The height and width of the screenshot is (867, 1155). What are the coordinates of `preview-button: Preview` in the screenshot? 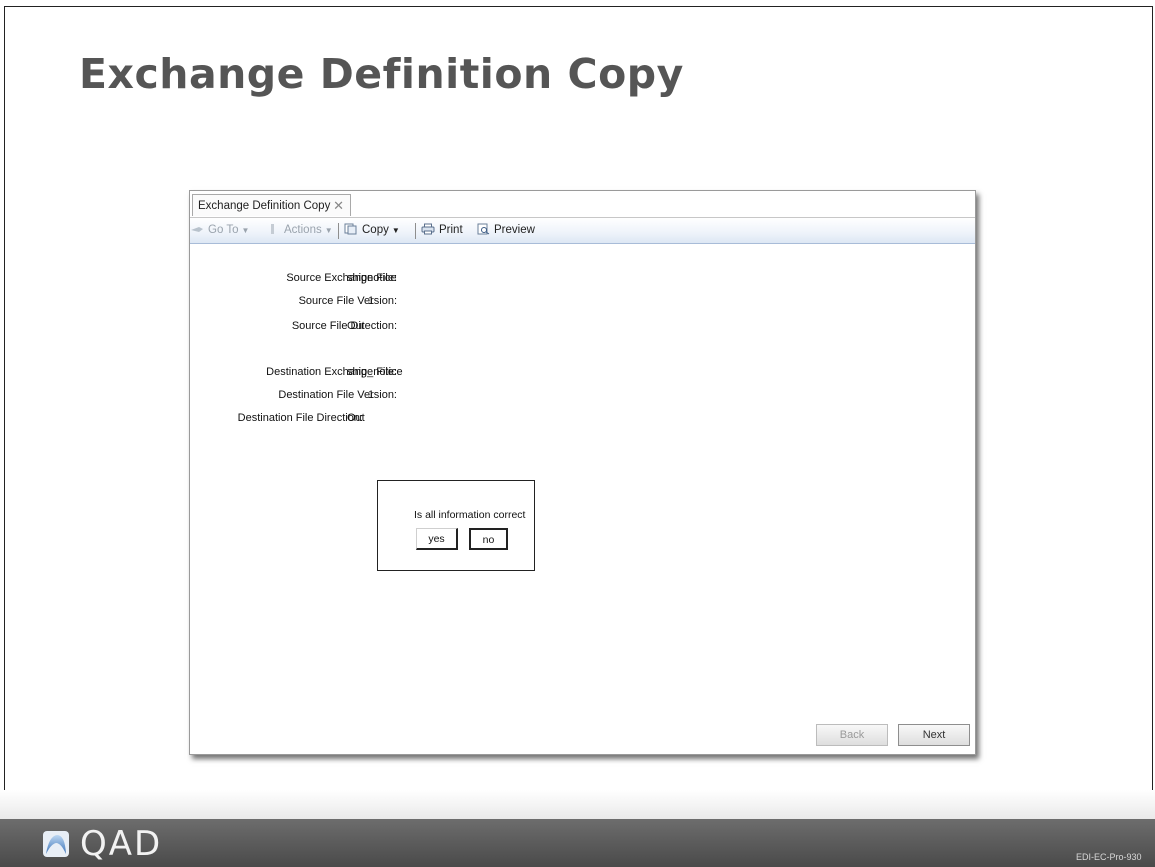 It's located at (505, 230).